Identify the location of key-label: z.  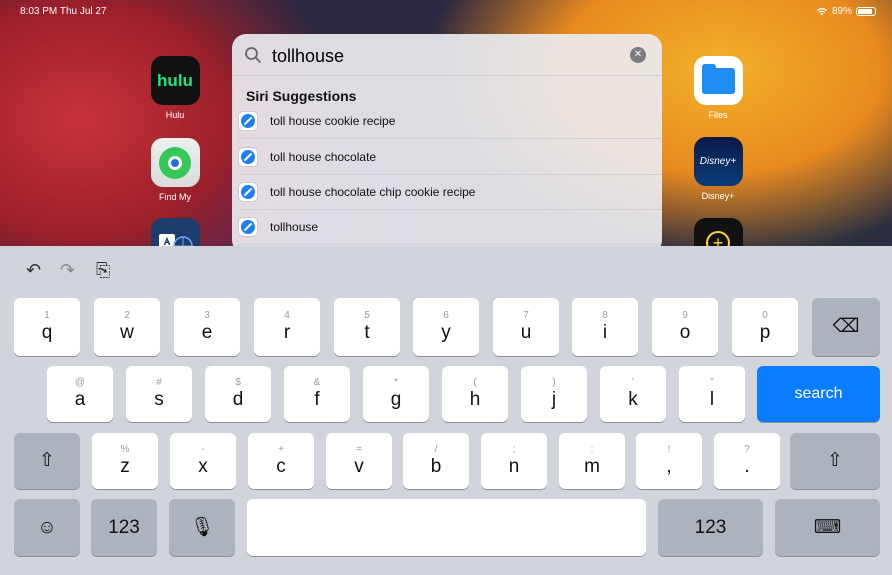
(125, 466).